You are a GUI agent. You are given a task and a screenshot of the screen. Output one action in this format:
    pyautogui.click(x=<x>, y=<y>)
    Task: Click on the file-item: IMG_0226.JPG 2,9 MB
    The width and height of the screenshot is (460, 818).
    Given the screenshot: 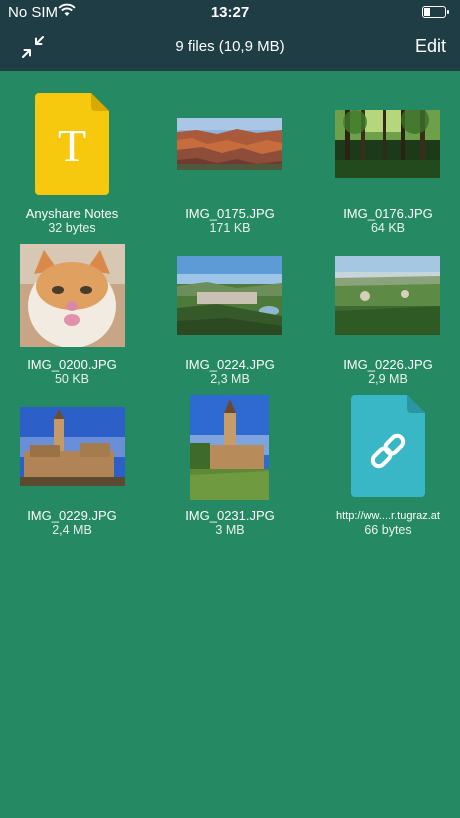 What is the action you would take?
    pyautogui.click(x=388, y=315)
    